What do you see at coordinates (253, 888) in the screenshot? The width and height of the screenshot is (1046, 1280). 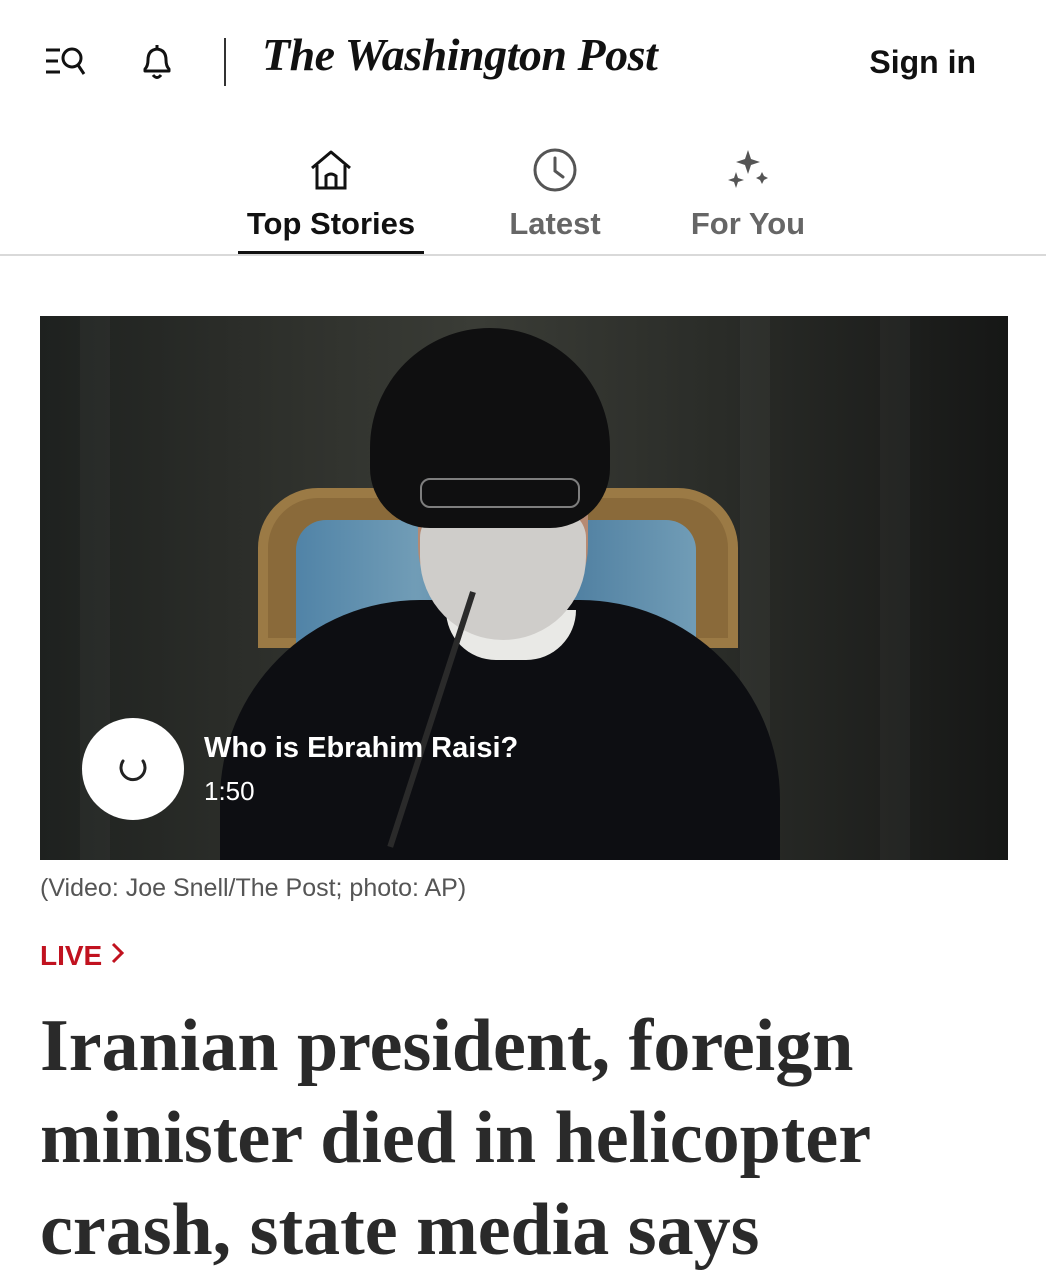 I see `video-caption: (Video: Joe Snell/The Post; photo: AP)` at bounding box center [253, 888].